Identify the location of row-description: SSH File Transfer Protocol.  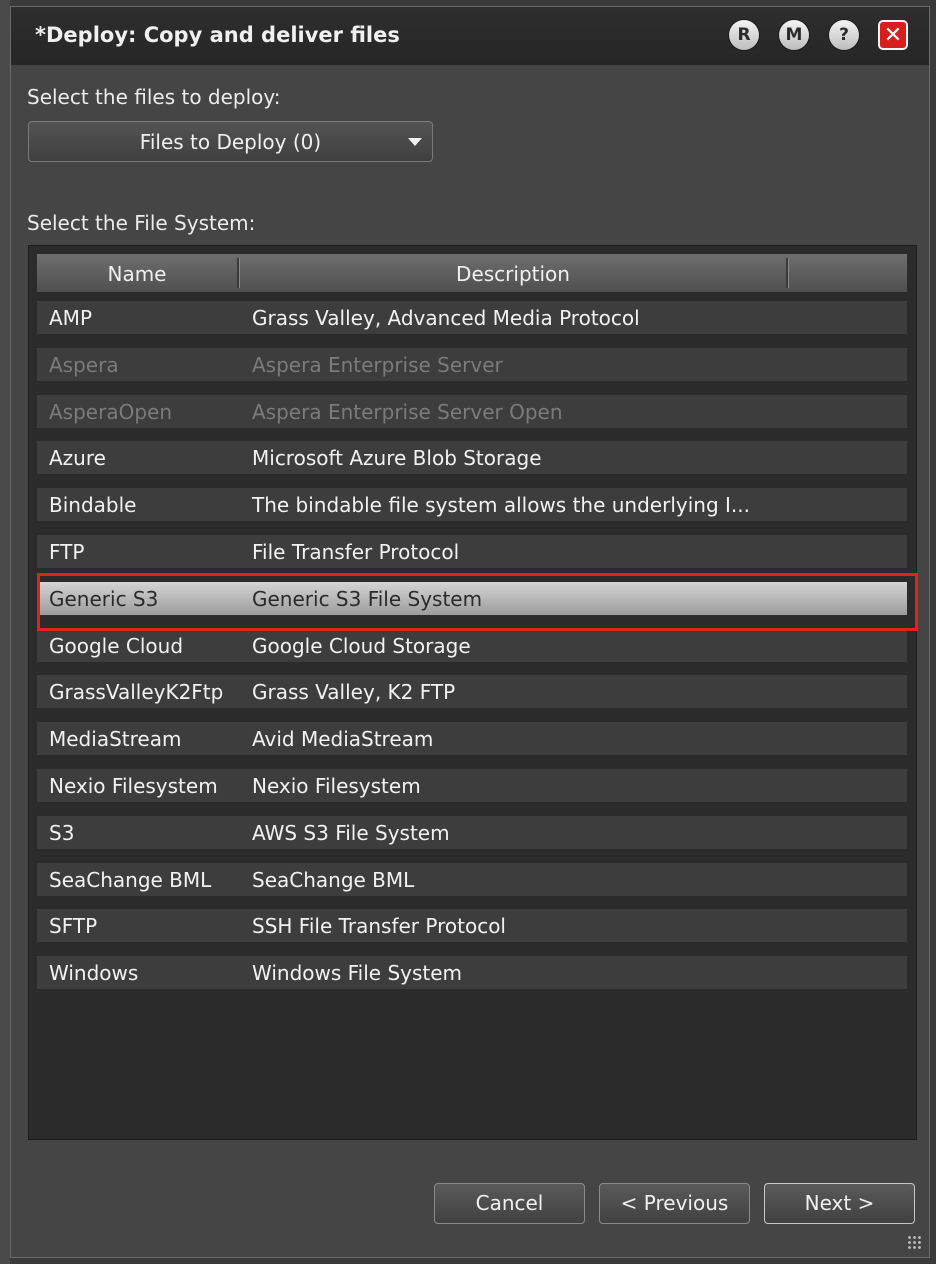
(379, 926).